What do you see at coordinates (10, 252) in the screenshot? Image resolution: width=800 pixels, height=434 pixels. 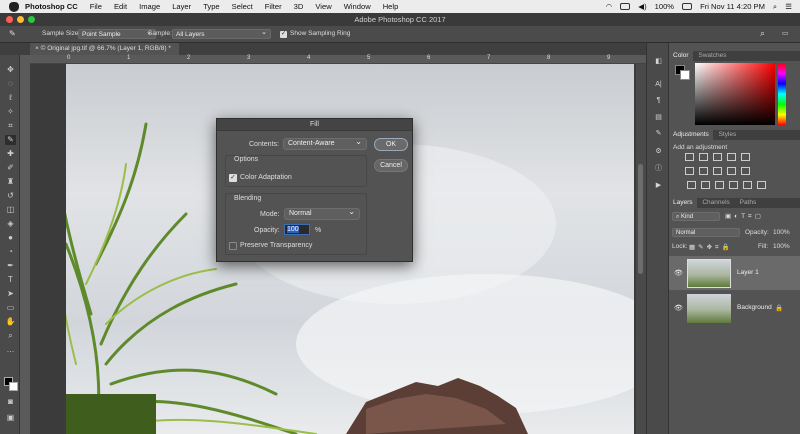 I see `dodge-tool-icon: ◔` at bounding box center [10, 252].